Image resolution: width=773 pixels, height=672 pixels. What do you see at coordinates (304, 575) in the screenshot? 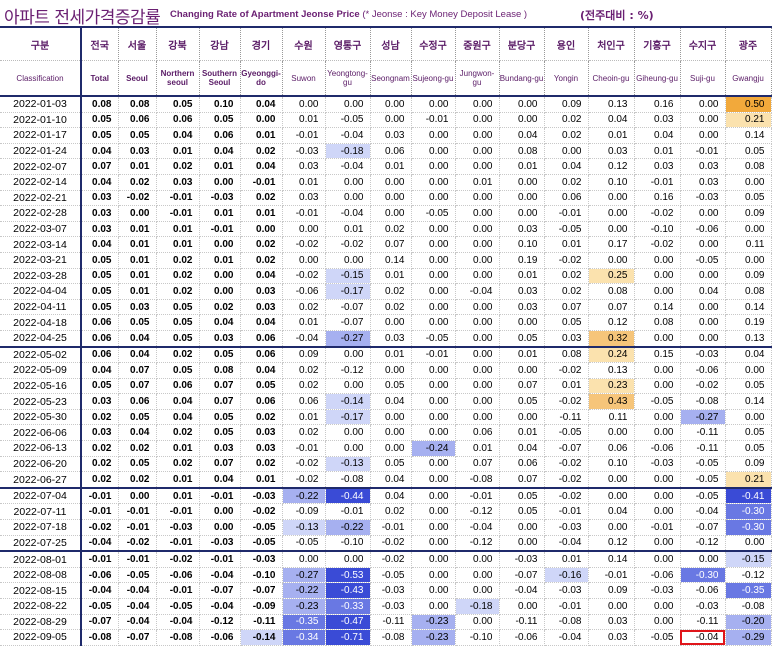
I see `cell-value: -0.27` at bounding box center [304, 575].